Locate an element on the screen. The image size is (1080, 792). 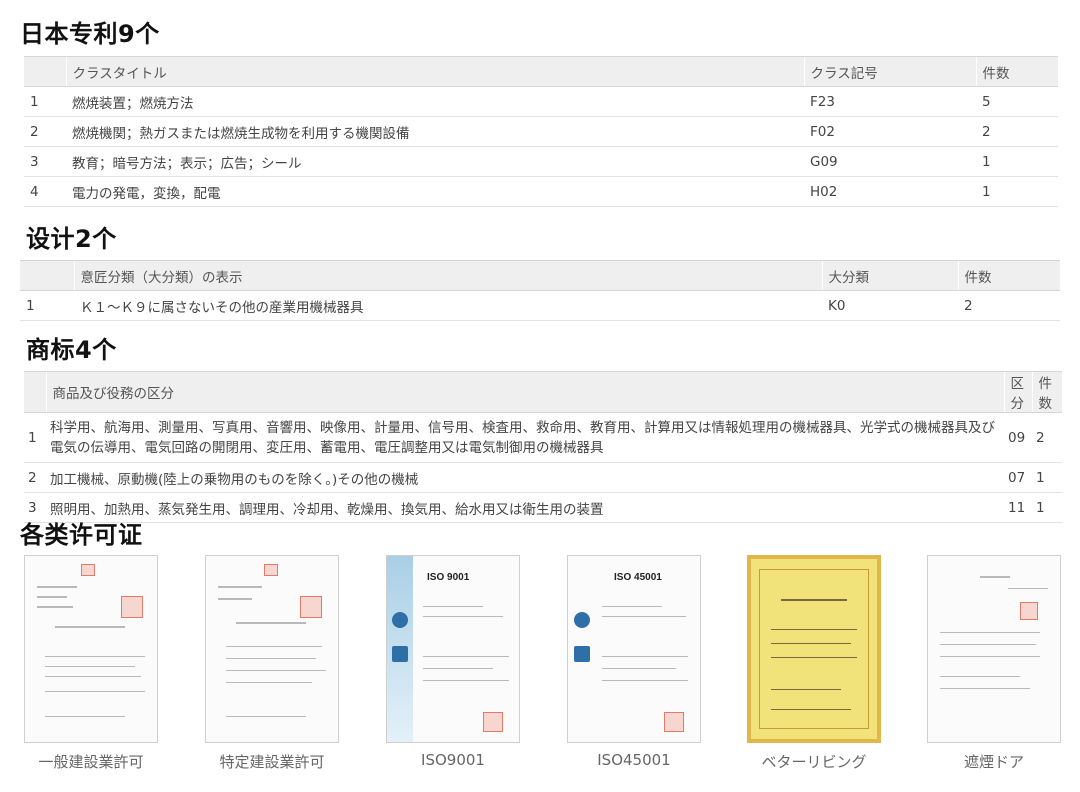
license-caption: ベターリビング is located at coordinates (814, 762).